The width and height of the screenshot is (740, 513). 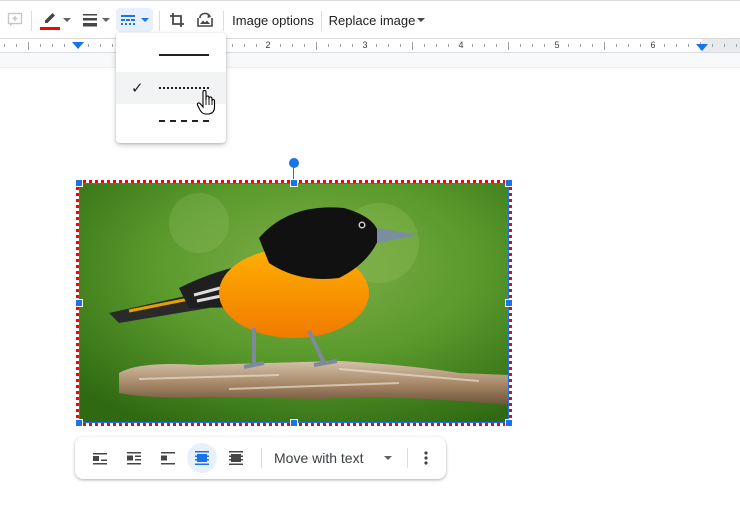 What do you see at coordinates (294, 423) in the screenshot?
I see `resize-handle-bottom` at bounding box center [294, 423].